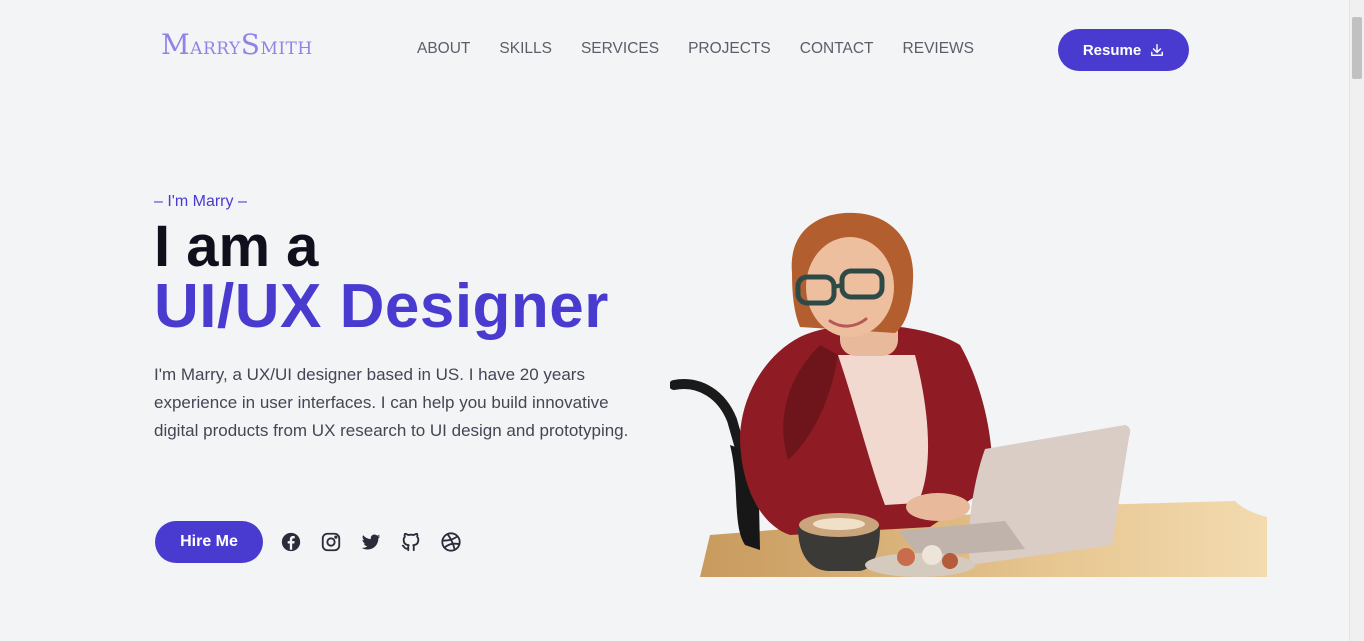 The width and height of the screenshot is (1364, 641). I want to click on hero-heading-line2: UI/UX Designer, so click(381, 306).